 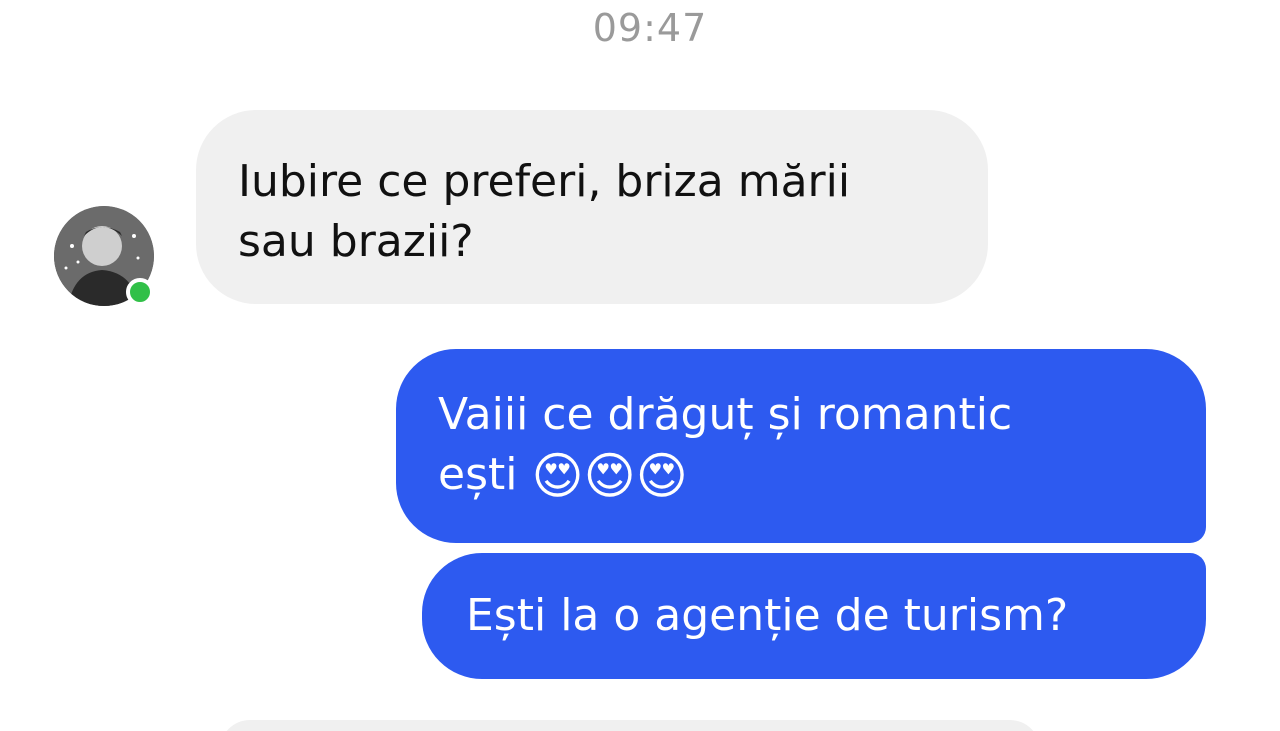 I want to click on contact-avatar, so click(x=104, y=256).